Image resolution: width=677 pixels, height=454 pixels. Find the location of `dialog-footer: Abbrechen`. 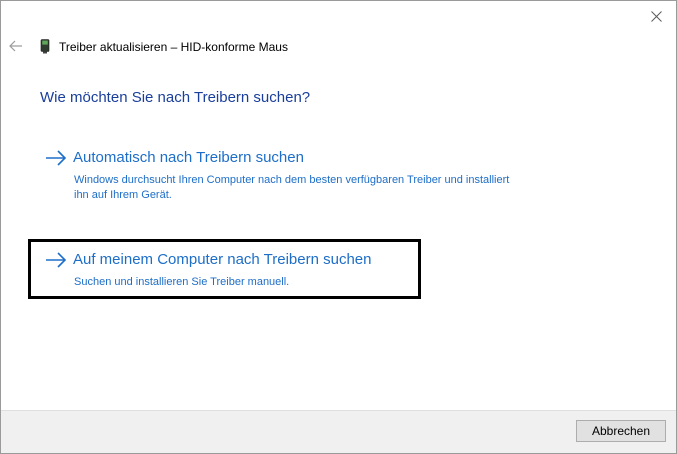

dialog-footer: Abbrechen is located at coordinates (338, 431).